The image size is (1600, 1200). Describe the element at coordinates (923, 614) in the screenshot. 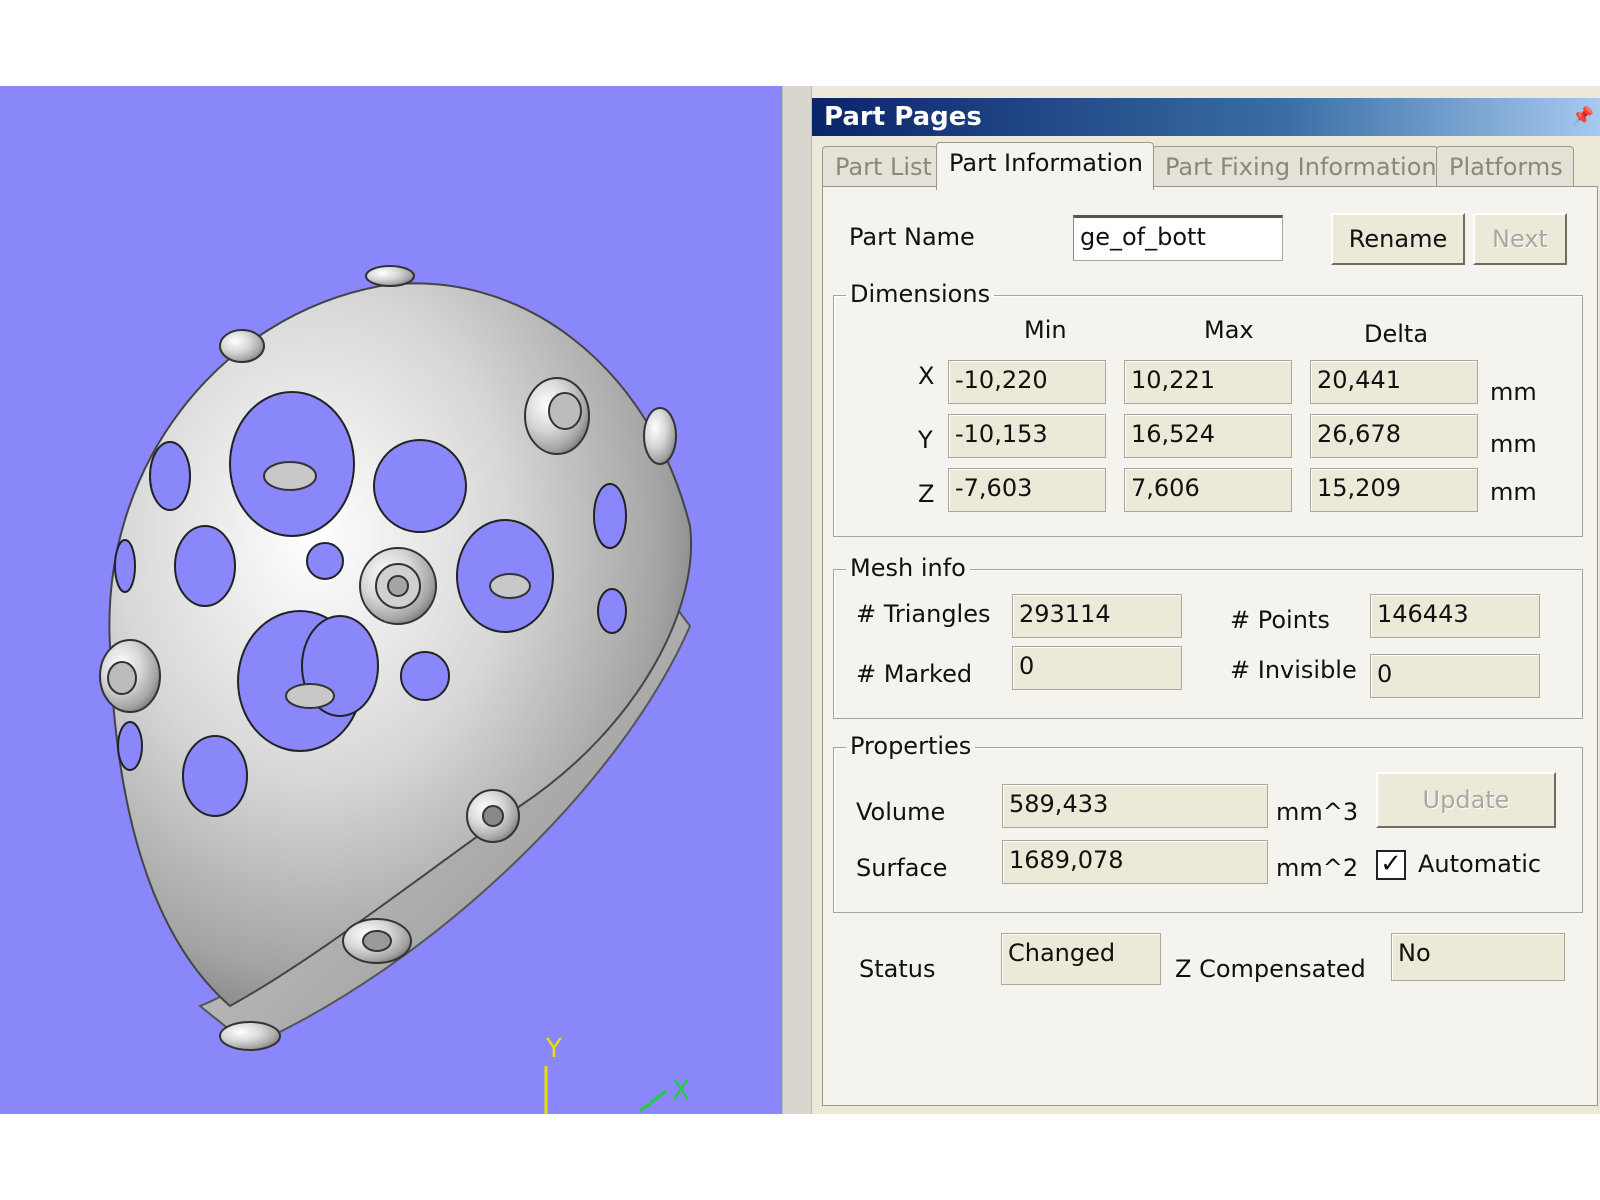

I see `triangles-label: # Triangles` at that location.